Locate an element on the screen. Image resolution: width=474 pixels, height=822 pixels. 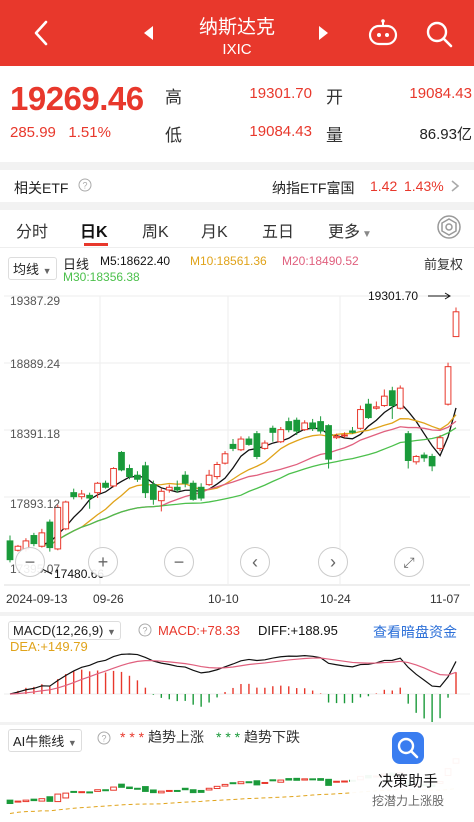
scroll-right-button: › is located at coordinates (333, 562).